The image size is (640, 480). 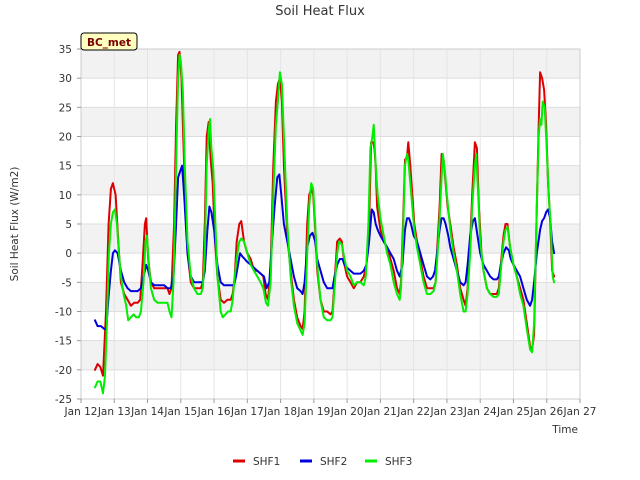 What do you see at coordinates (63, 400) in the screenshot?
I see `y-tick-label: -25` at bounding box center [63, 400].